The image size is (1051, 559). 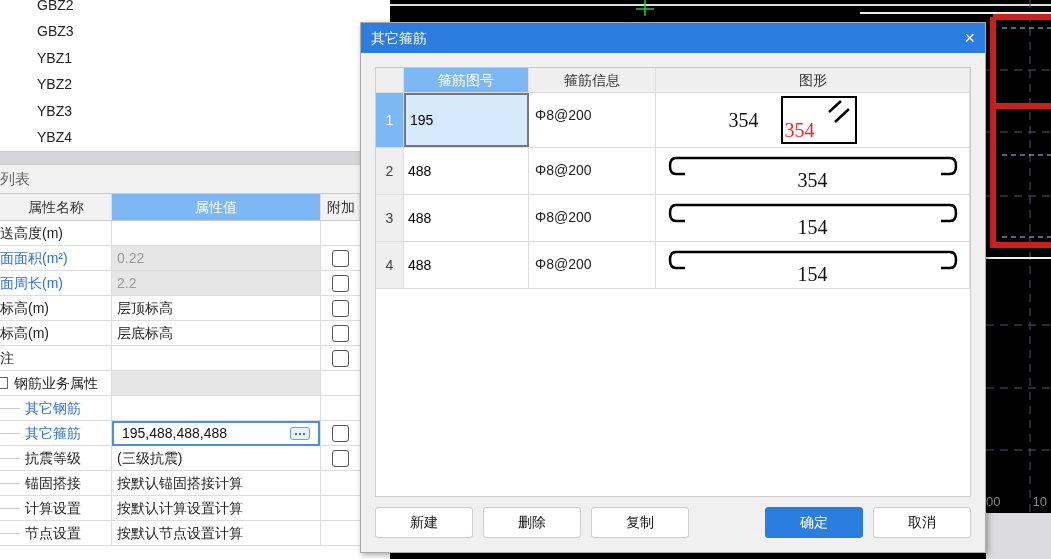 What do you see at coordinates (127, 283) in the screenshot?
I see `property-value: 2.2` at bounding box center [127, 283].